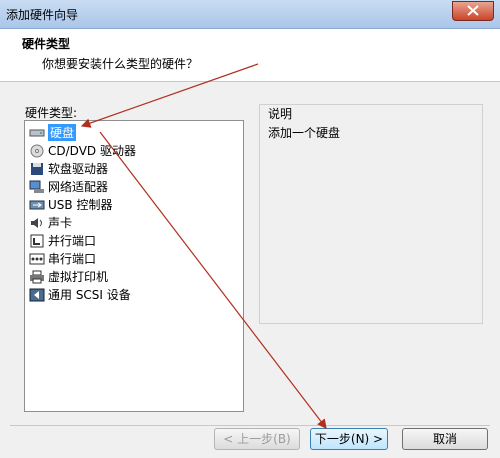 The image size is (500, 458). I want to click on floppy-icon, so click(37, 168).